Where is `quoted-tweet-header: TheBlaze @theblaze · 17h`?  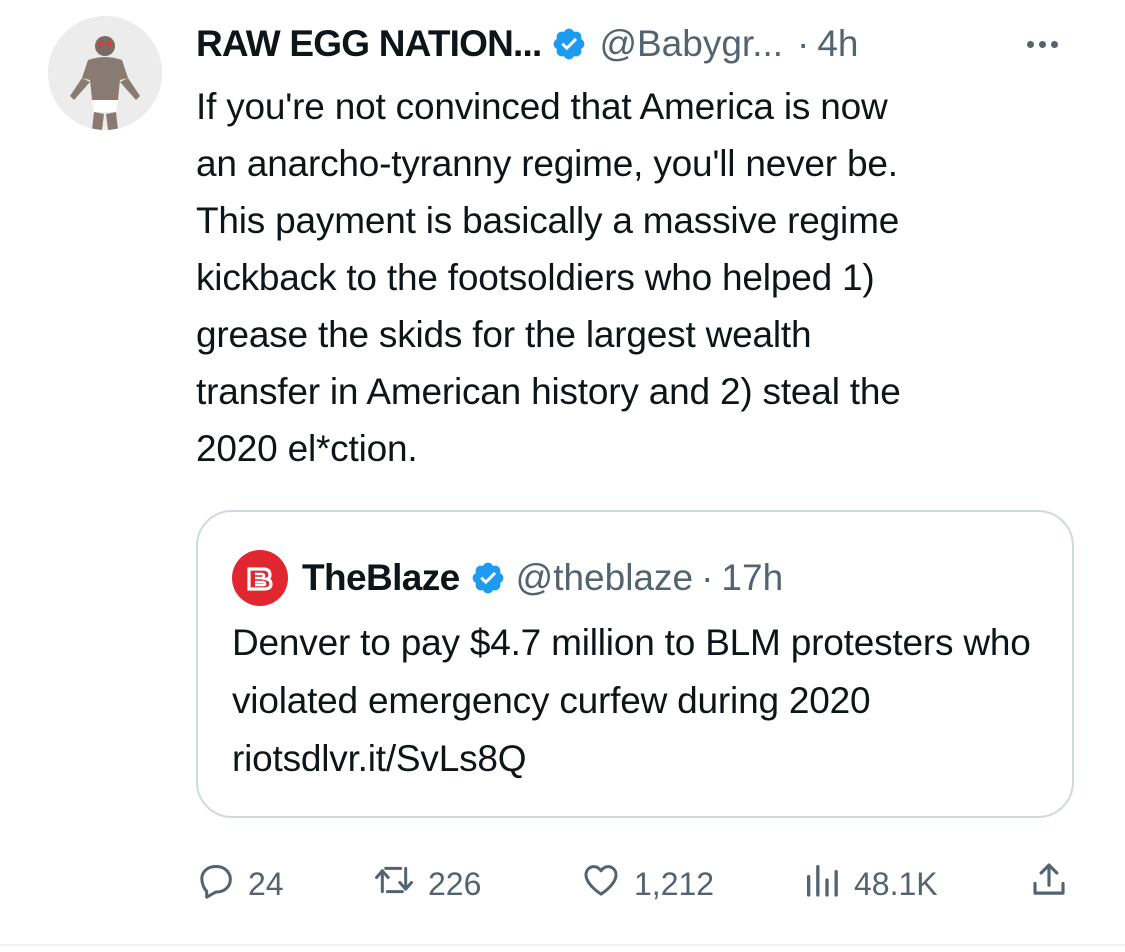 quoted-tweet-header: TheBlaze @theblaze · 17h is located at coordinates (507, 578).